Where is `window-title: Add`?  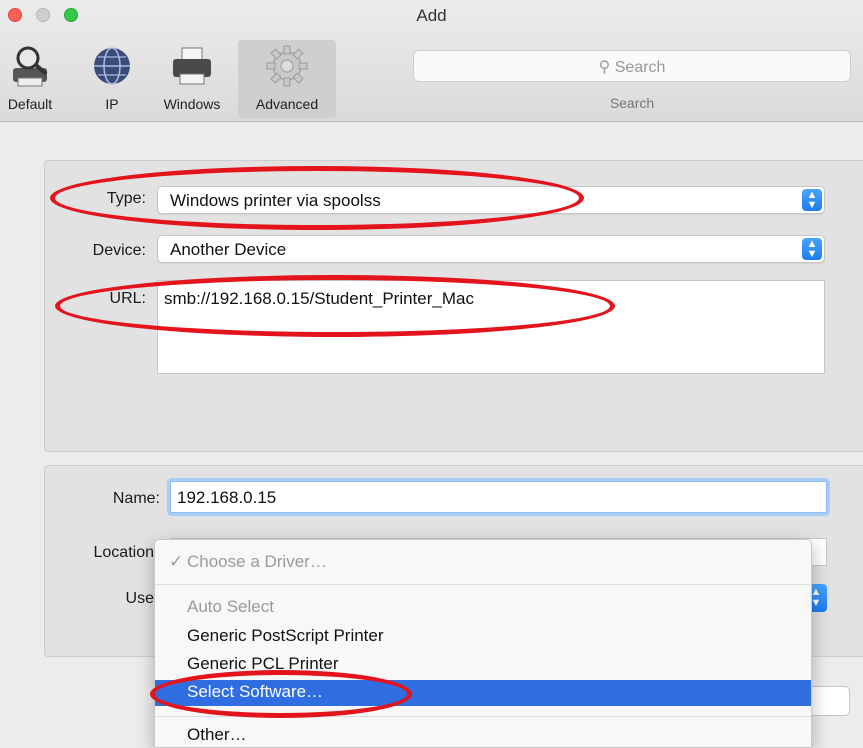 window-title: Add is located at coordinates (431, 15).